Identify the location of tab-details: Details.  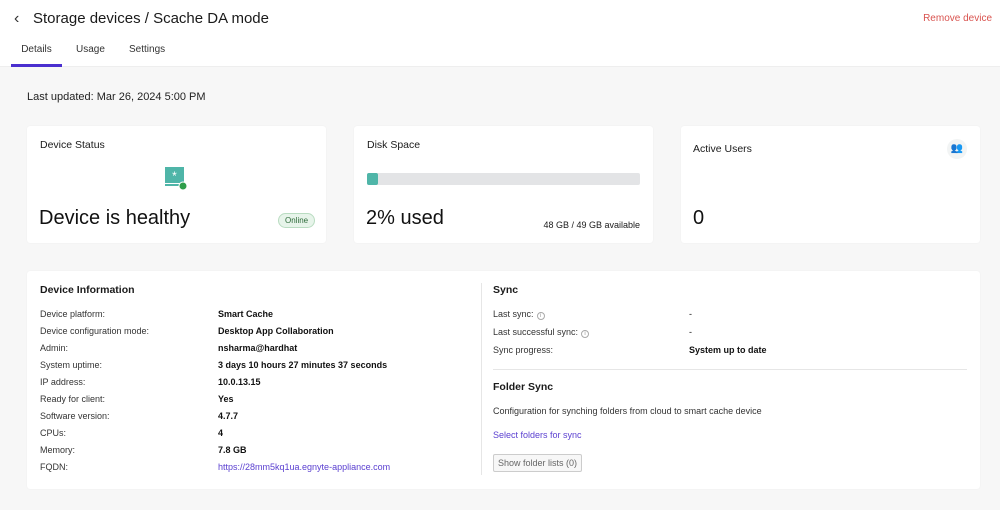
(36, 55).